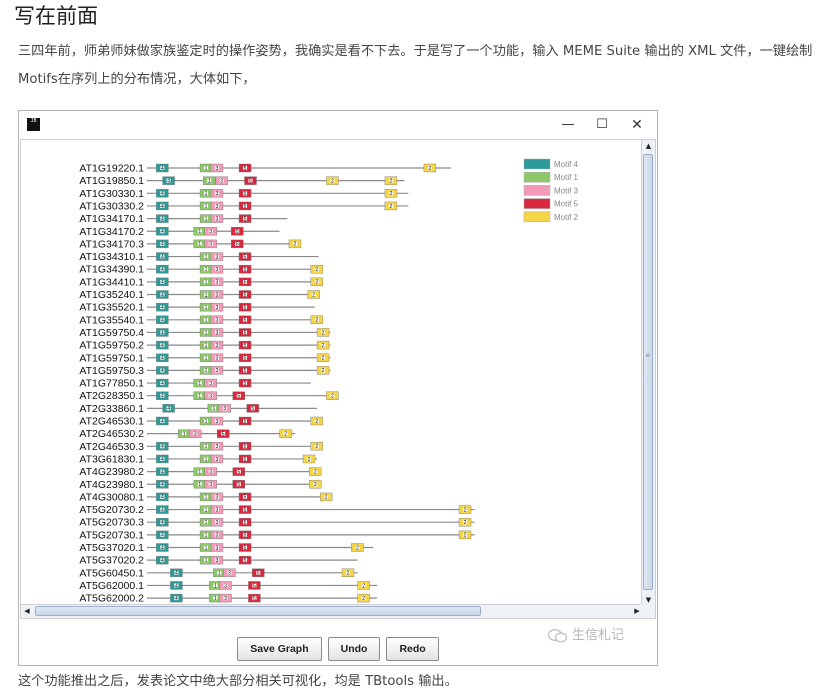 This screenshot has width=831, height=694. What do you see at coordinates (558, 635) in the screenshot?
I see `wechat-icon` at bounding box center [558, 635].